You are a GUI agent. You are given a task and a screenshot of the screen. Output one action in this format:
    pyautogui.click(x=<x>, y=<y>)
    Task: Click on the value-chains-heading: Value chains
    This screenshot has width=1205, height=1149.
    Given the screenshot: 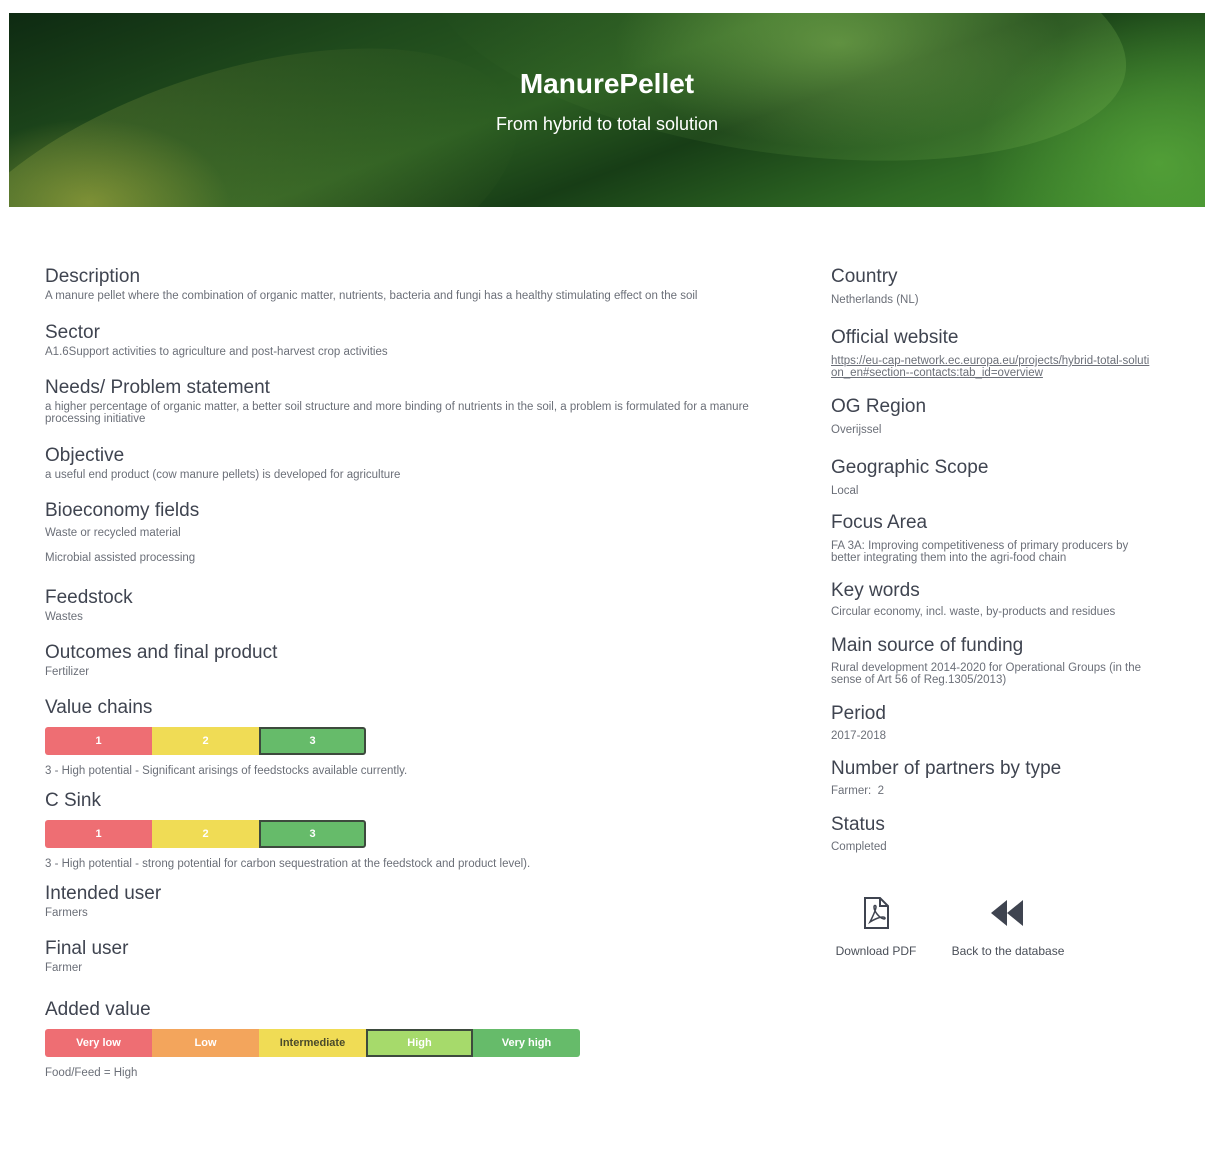 What is the action you would take?
    pyautogui.click(x=99, y=707)
    